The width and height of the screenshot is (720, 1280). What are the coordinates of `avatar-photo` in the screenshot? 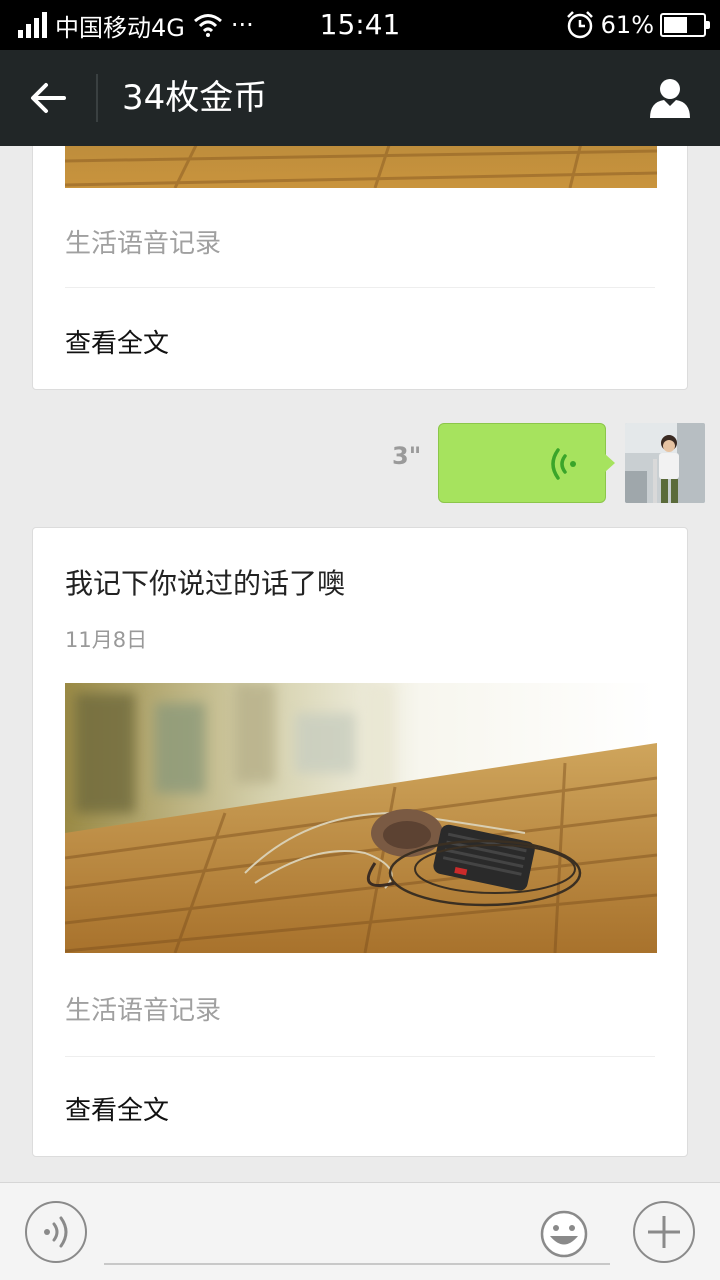 It's located at (665, 463).